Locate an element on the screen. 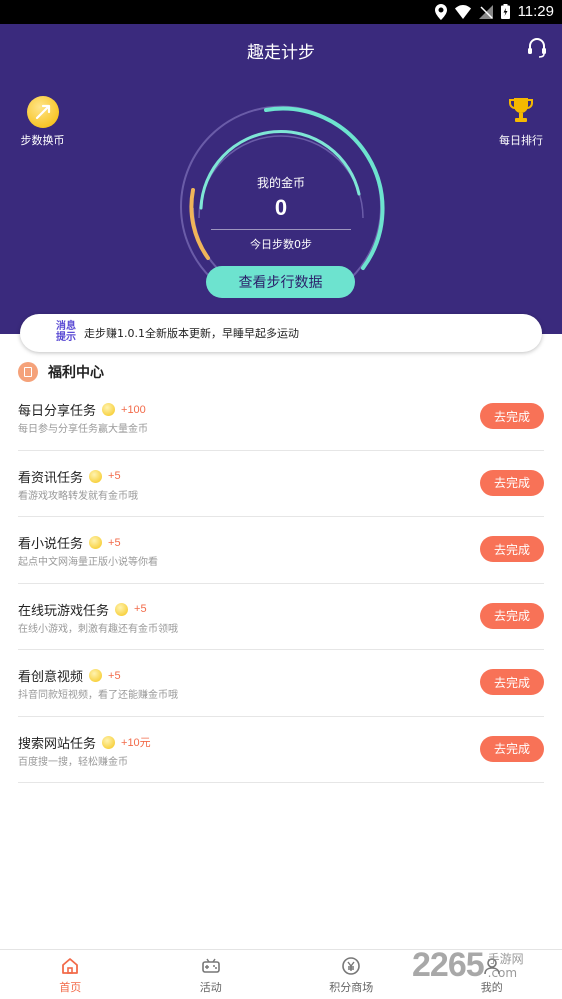 This screenshot has width=562, height=999. status-icons: 11:29 is located at coordinates (494, 11).